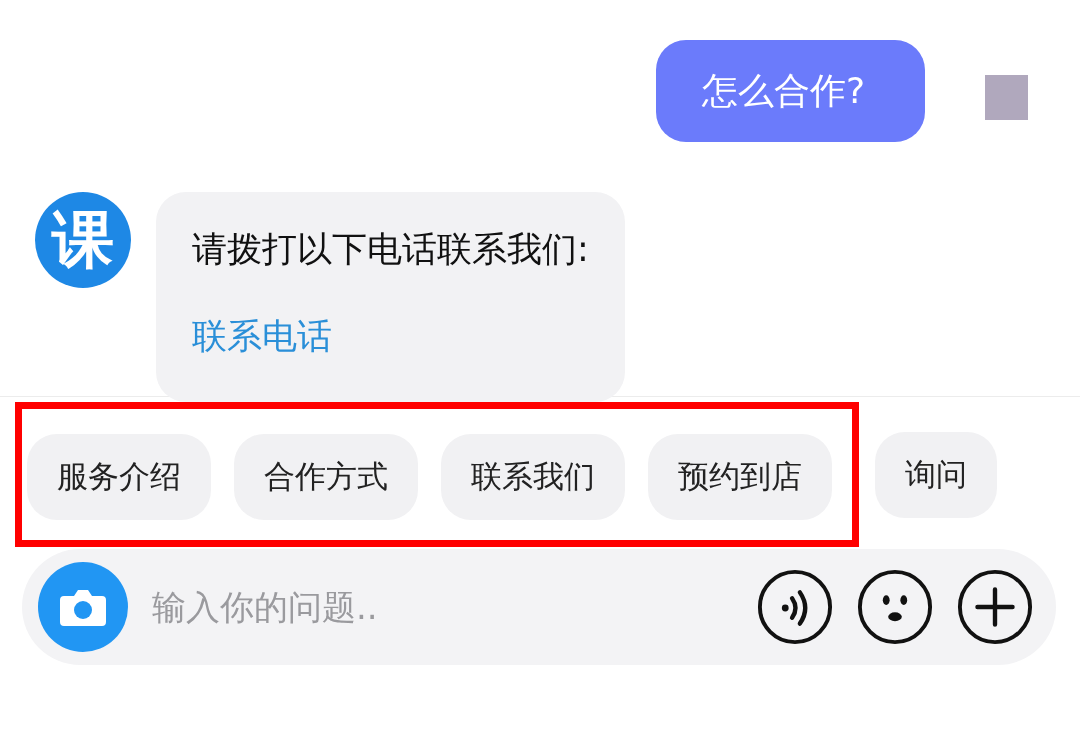 The image size is (1080, 742). I want to click on quick-reply-chip: 服务介绍, so click(119, 477).